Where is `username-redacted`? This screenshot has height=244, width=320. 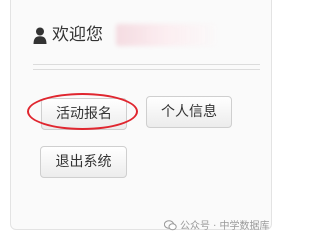 username-redacted is located at coordinates (167, 35).